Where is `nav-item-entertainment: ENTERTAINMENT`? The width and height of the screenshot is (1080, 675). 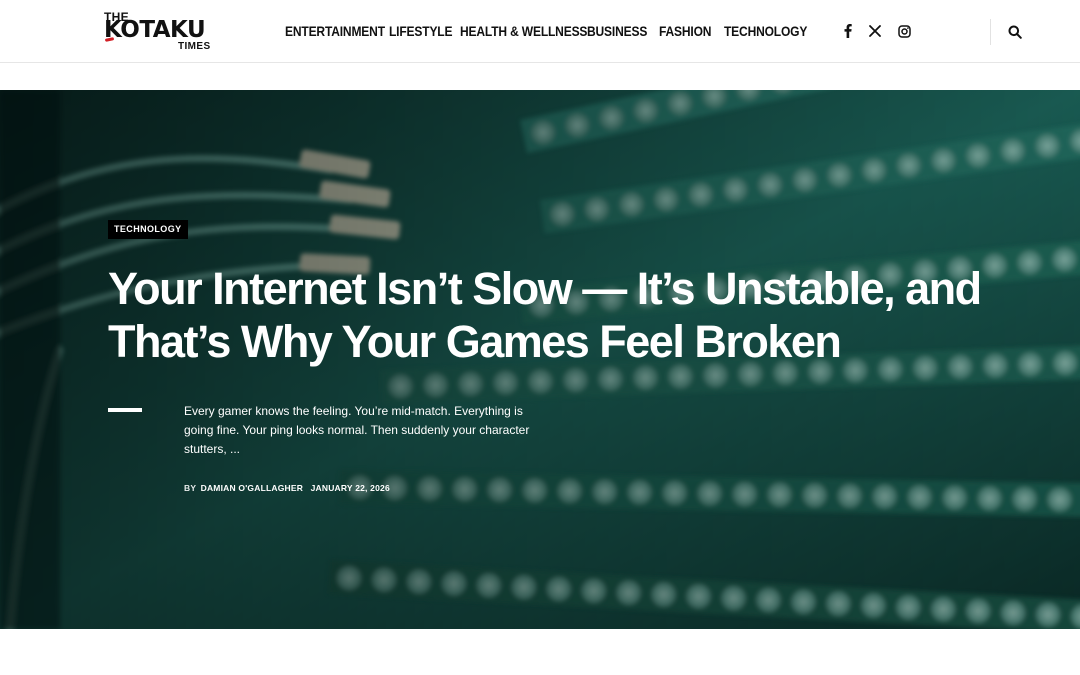 nav-item-entertainment: ENTERTAINMENT is located at coordinates (335, 31).